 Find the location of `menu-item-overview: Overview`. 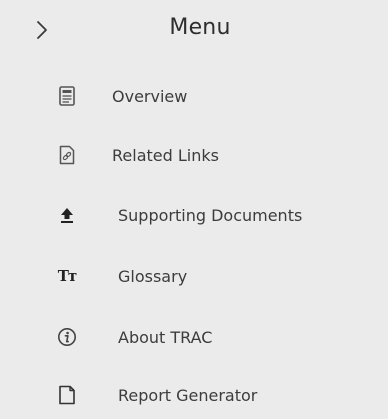

menu-item-overview: Overview is located at coordinates (200, 96).